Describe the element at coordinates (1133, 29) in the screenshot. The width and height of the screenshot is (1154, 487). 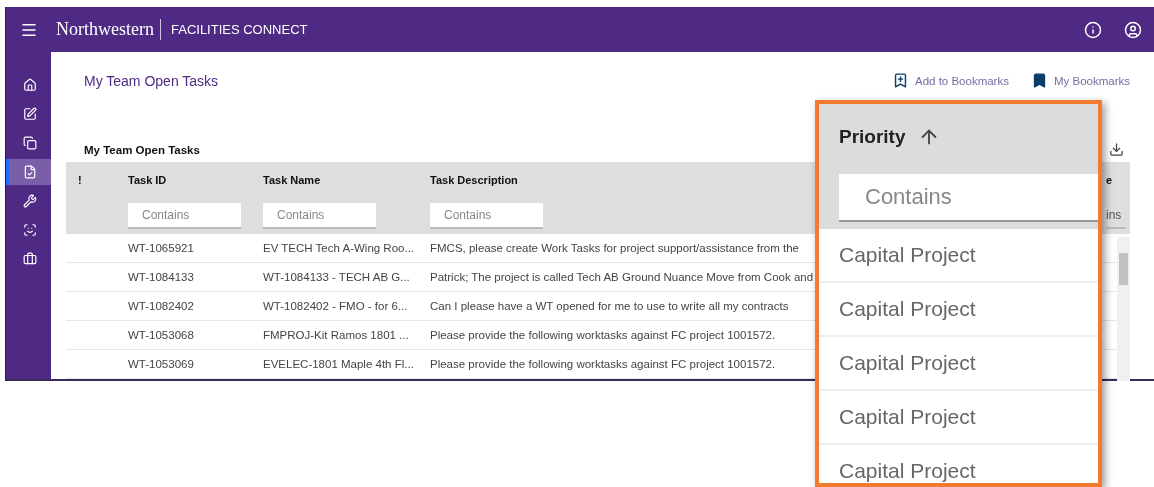
I see `user-icon` at that location.